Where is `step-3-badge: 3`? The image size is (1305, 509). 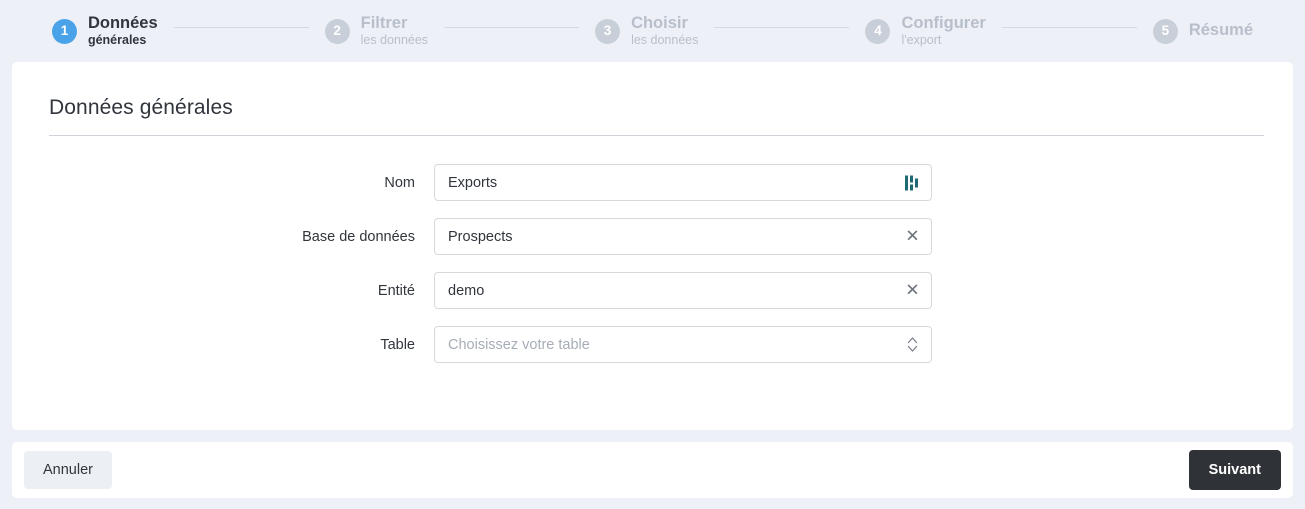
step-3-badge: 3 is located at coordinates (608, 31).